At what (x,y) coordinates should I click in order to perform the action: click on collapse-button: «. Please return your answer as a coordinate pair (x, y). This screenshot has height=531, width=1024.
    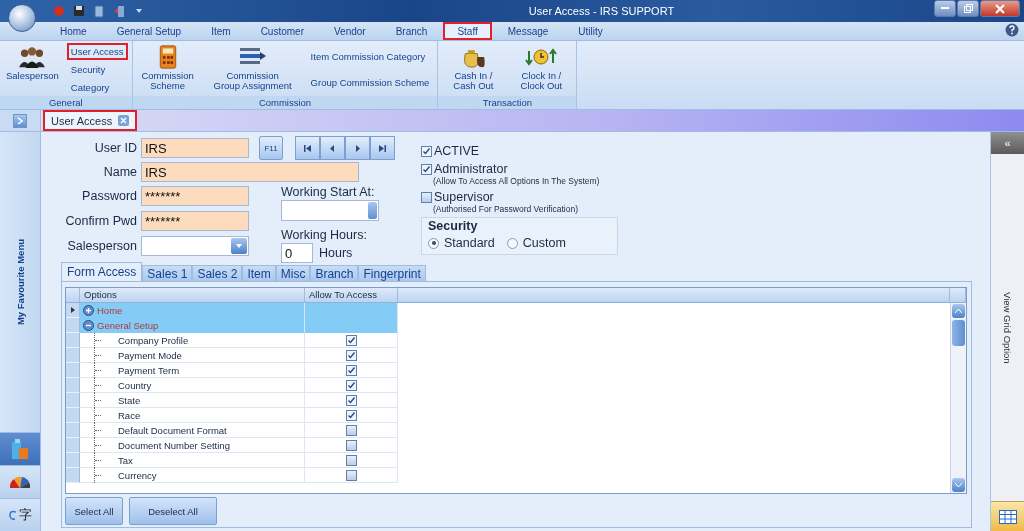
    Looking at the image, I should click on (1007, 143).